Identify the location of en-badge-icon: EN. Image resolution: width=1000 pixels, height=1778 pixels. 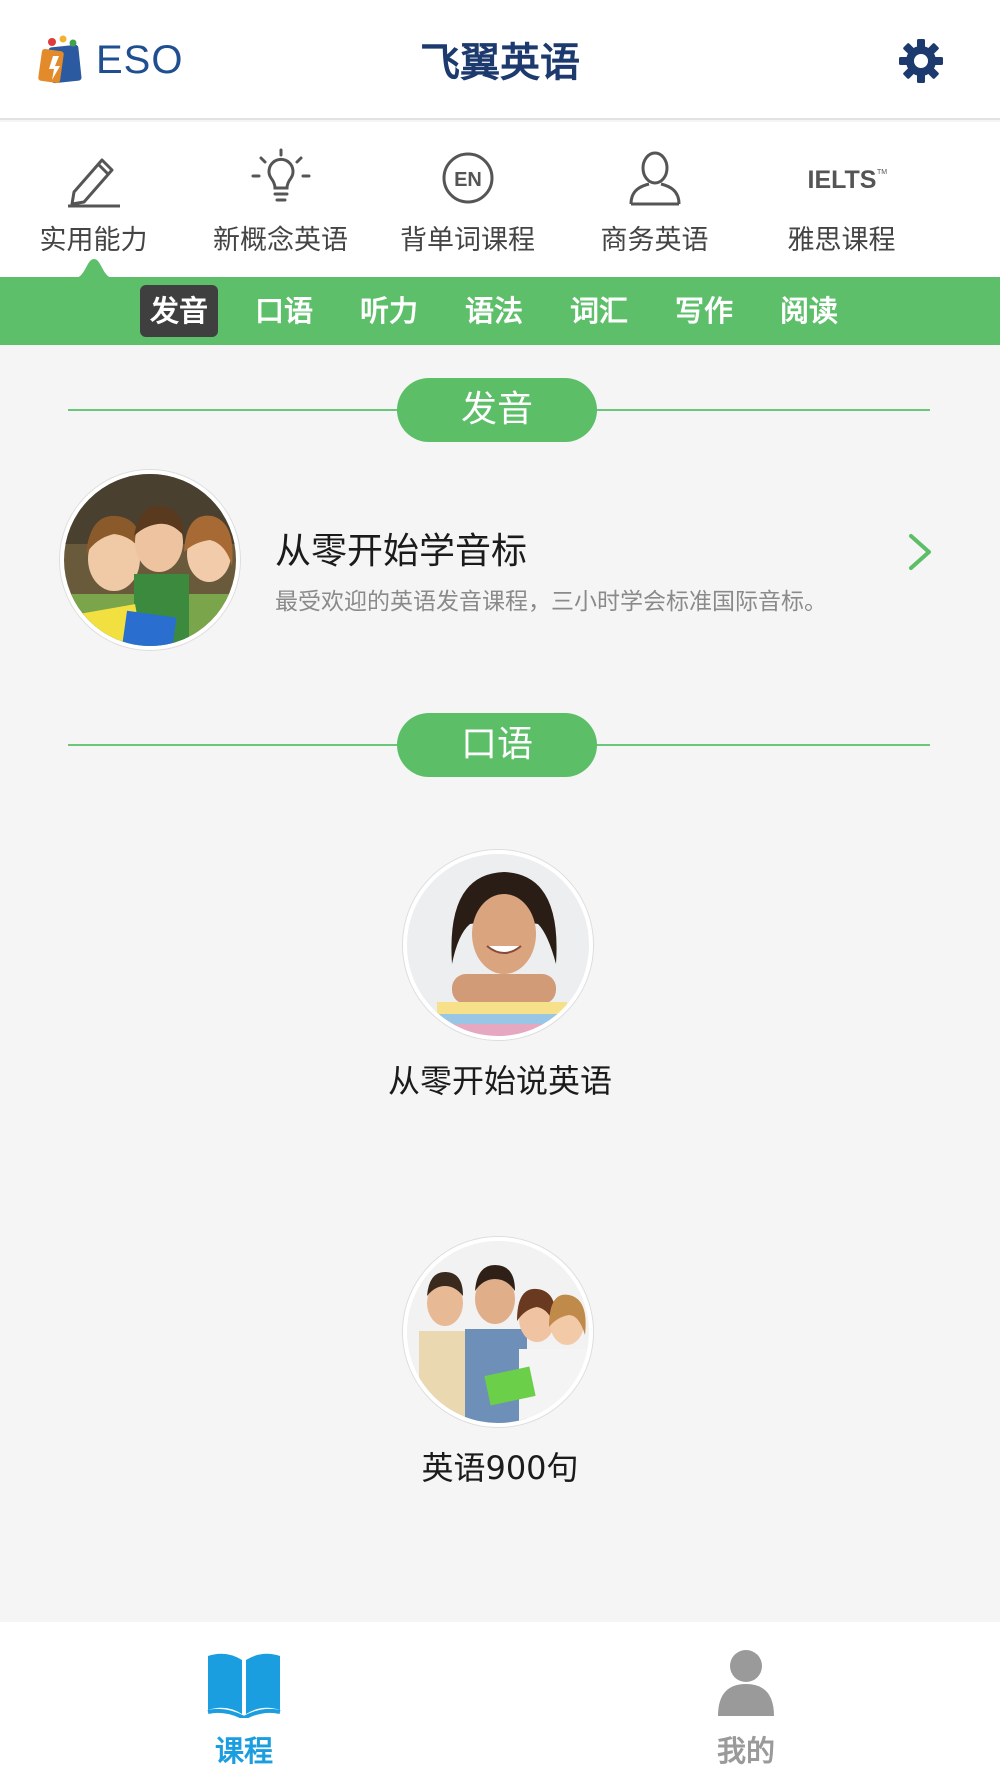
(467, 178).